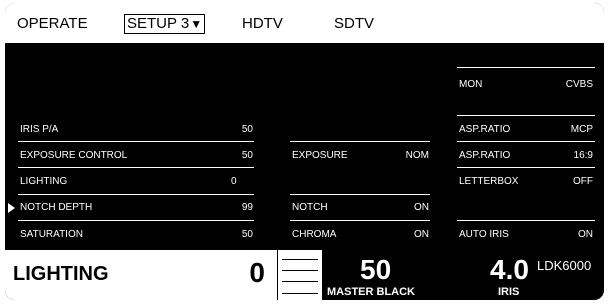 The width and height of the screenshot is (609, 304). Describe the element at coordinates (376, 269) in the screenshot. I see `master-black-value: 50` at that location.